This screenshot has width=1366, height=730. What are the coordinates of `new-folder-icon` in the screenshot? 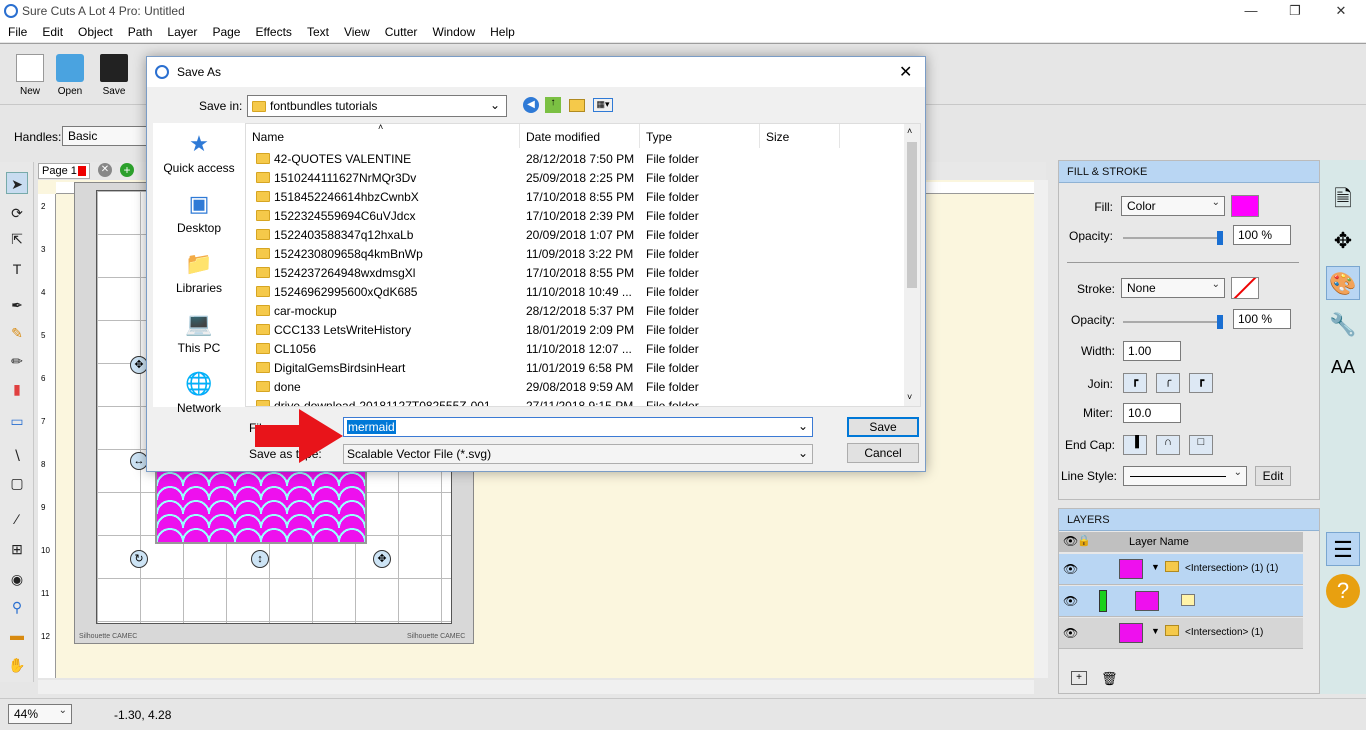 It's located at (577, 105).